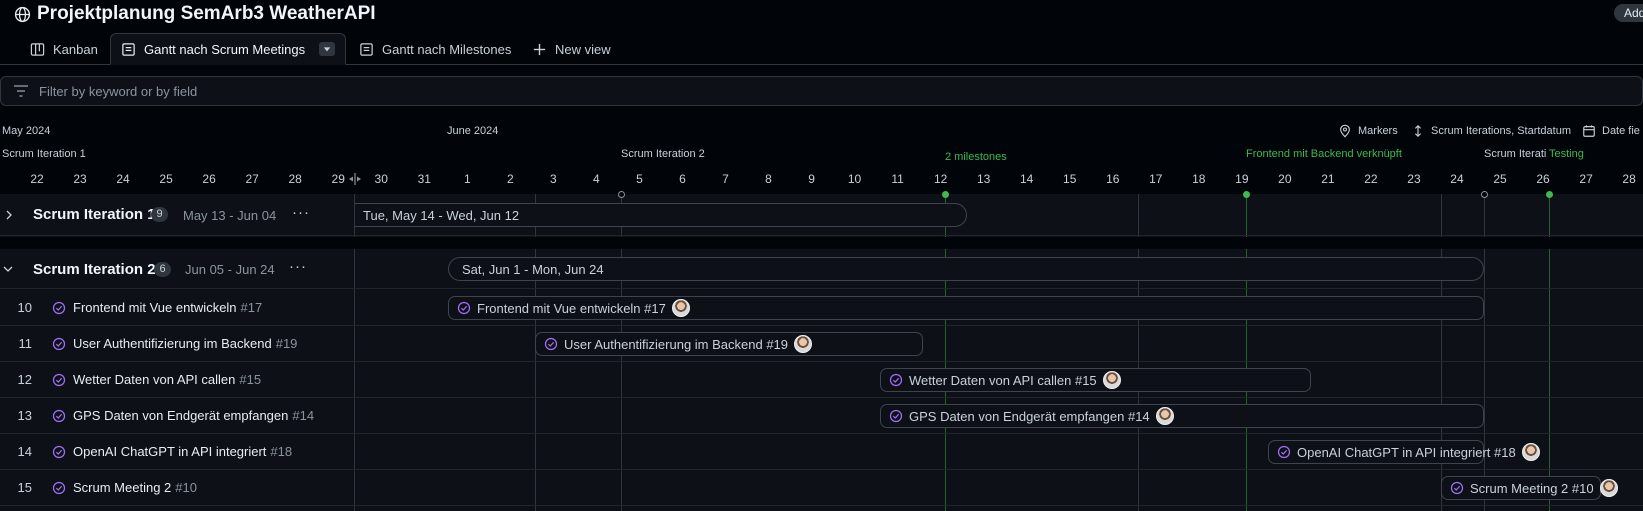  I want to click on day-label: 26, so click(209, 179).